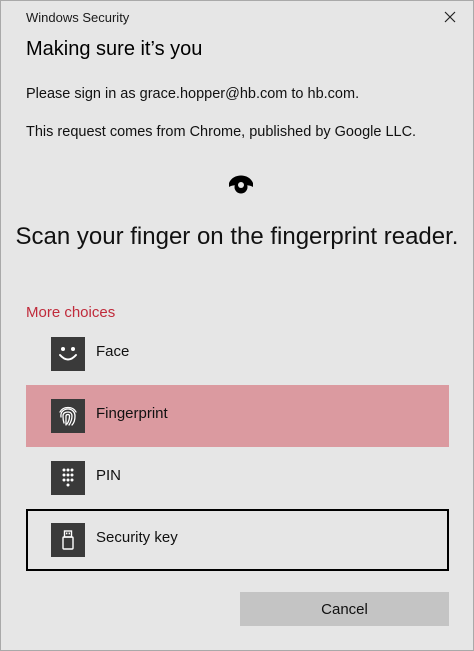 The image size is (474, 651). Describe the element at coordinates (68, 478) in the screenshot. I see `pin-keypad-icon` at that location.